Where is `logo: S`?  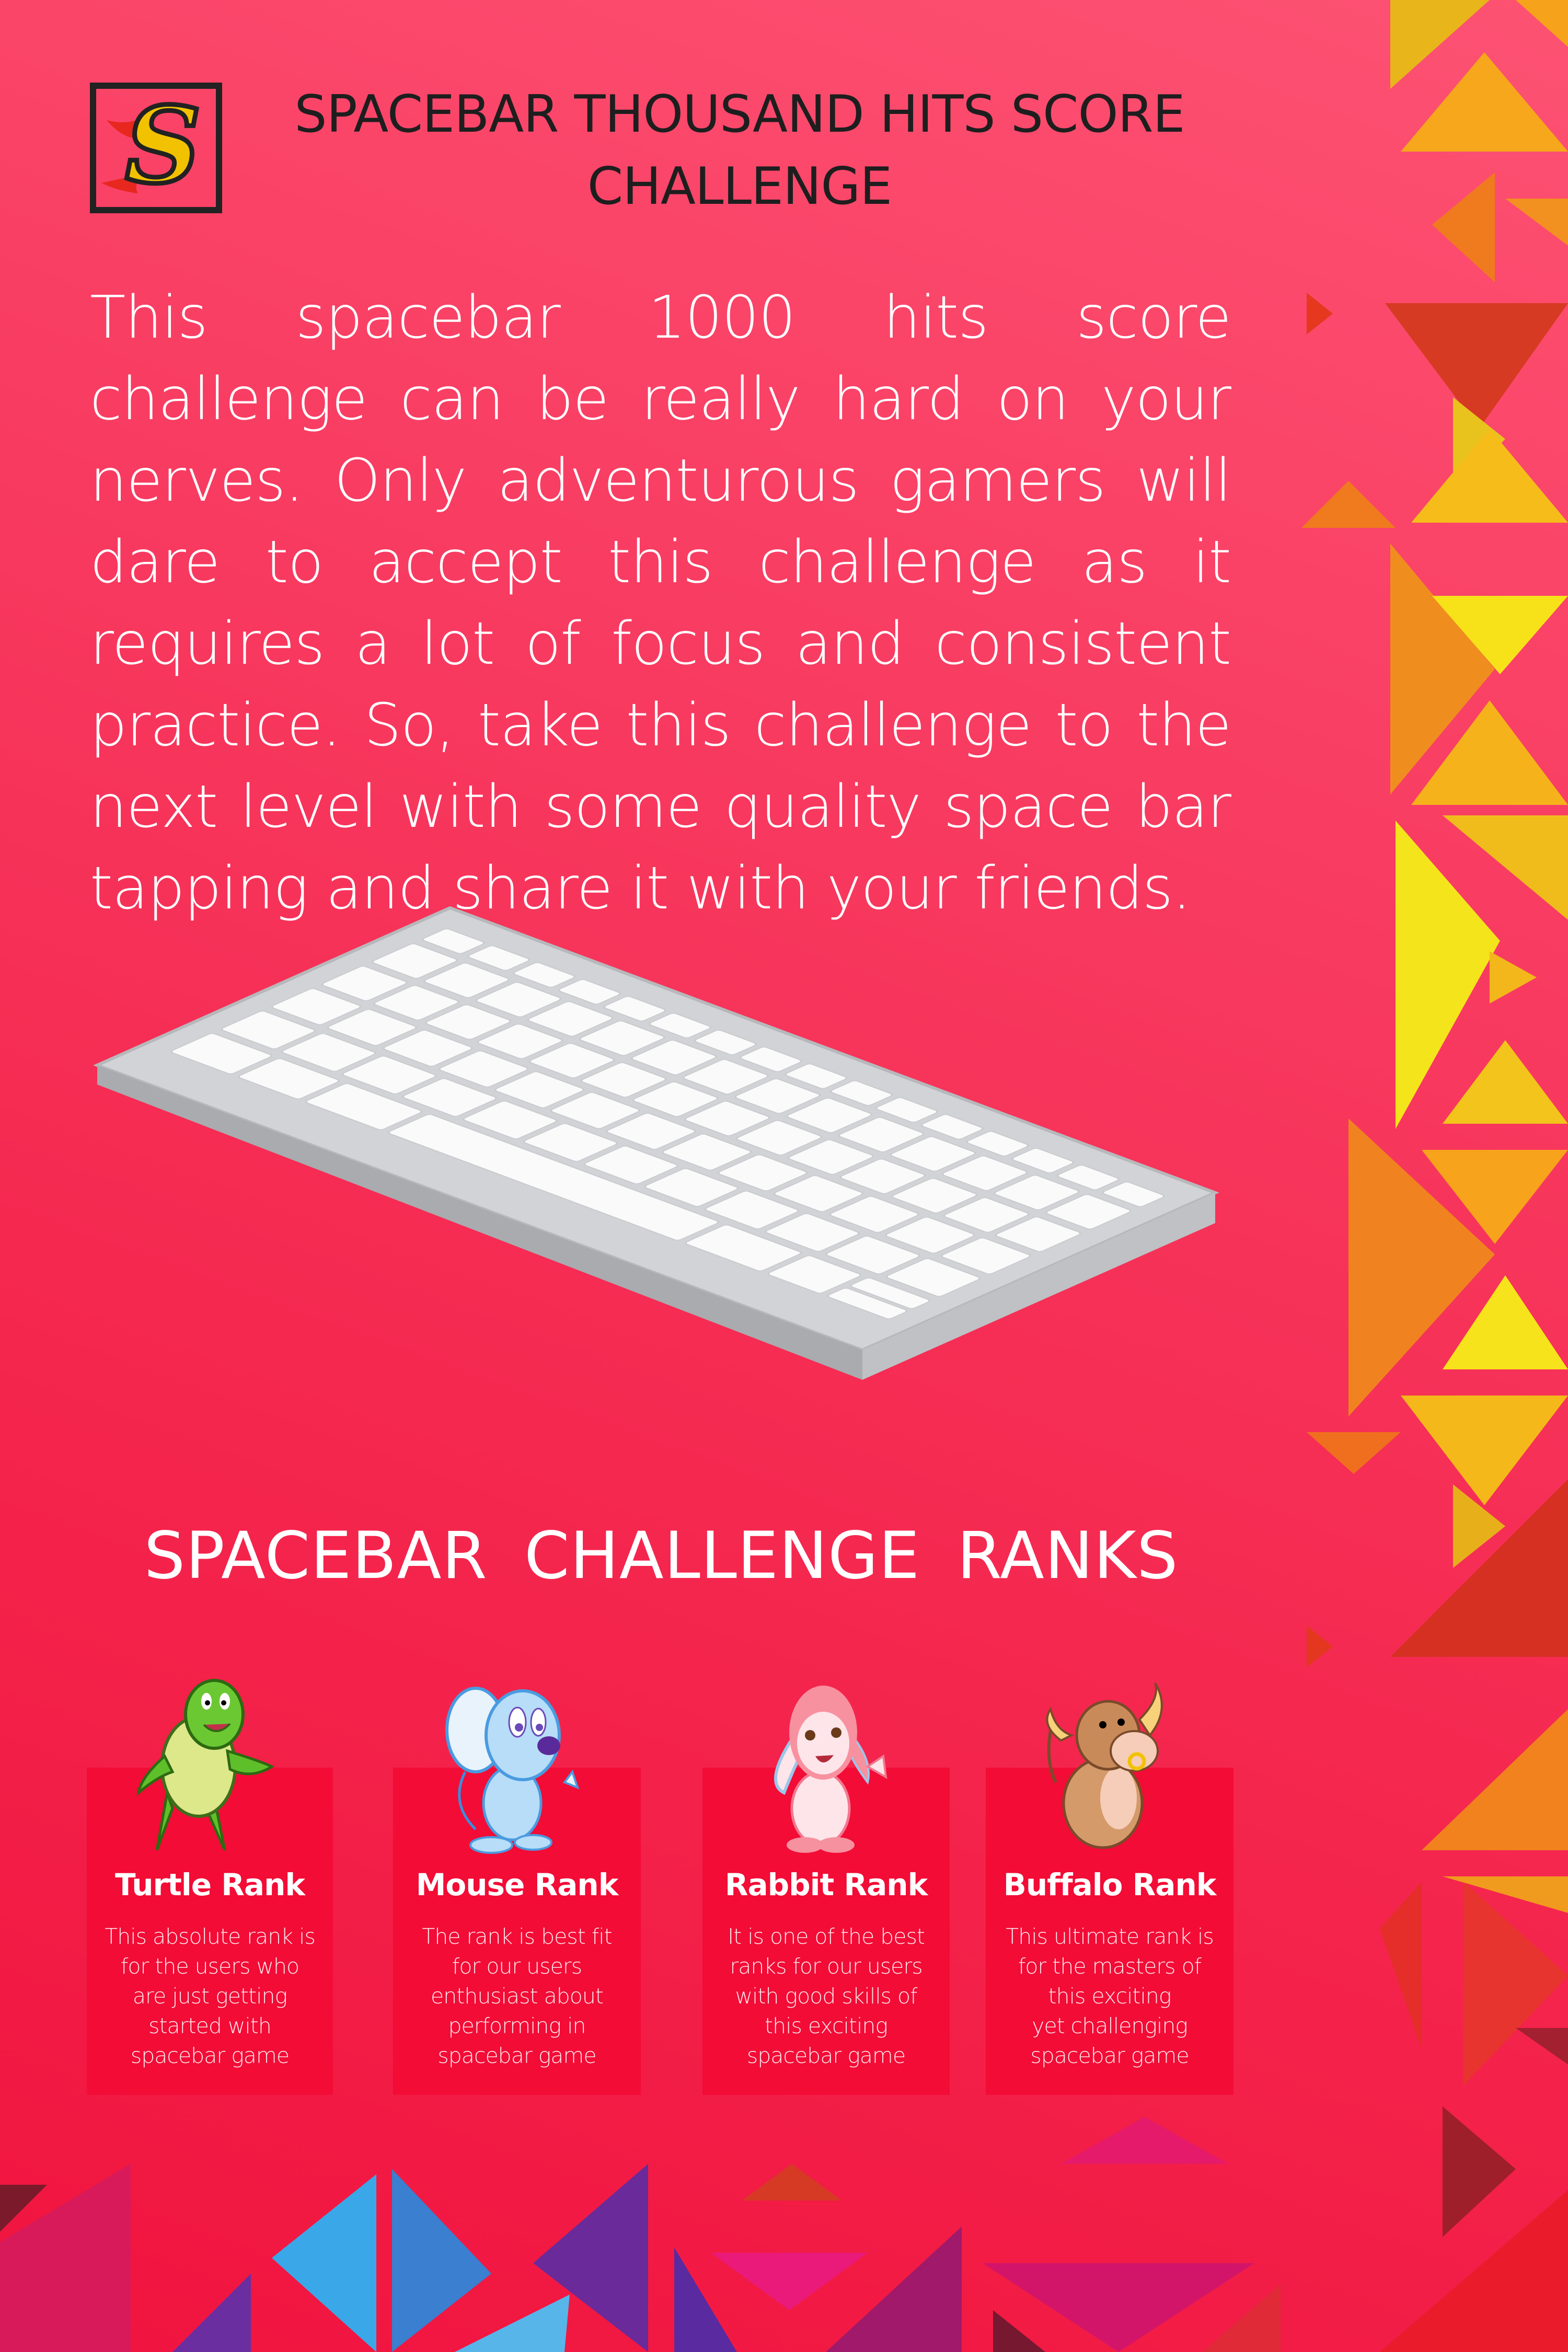 logo: S is located at coordinates (156, 147).